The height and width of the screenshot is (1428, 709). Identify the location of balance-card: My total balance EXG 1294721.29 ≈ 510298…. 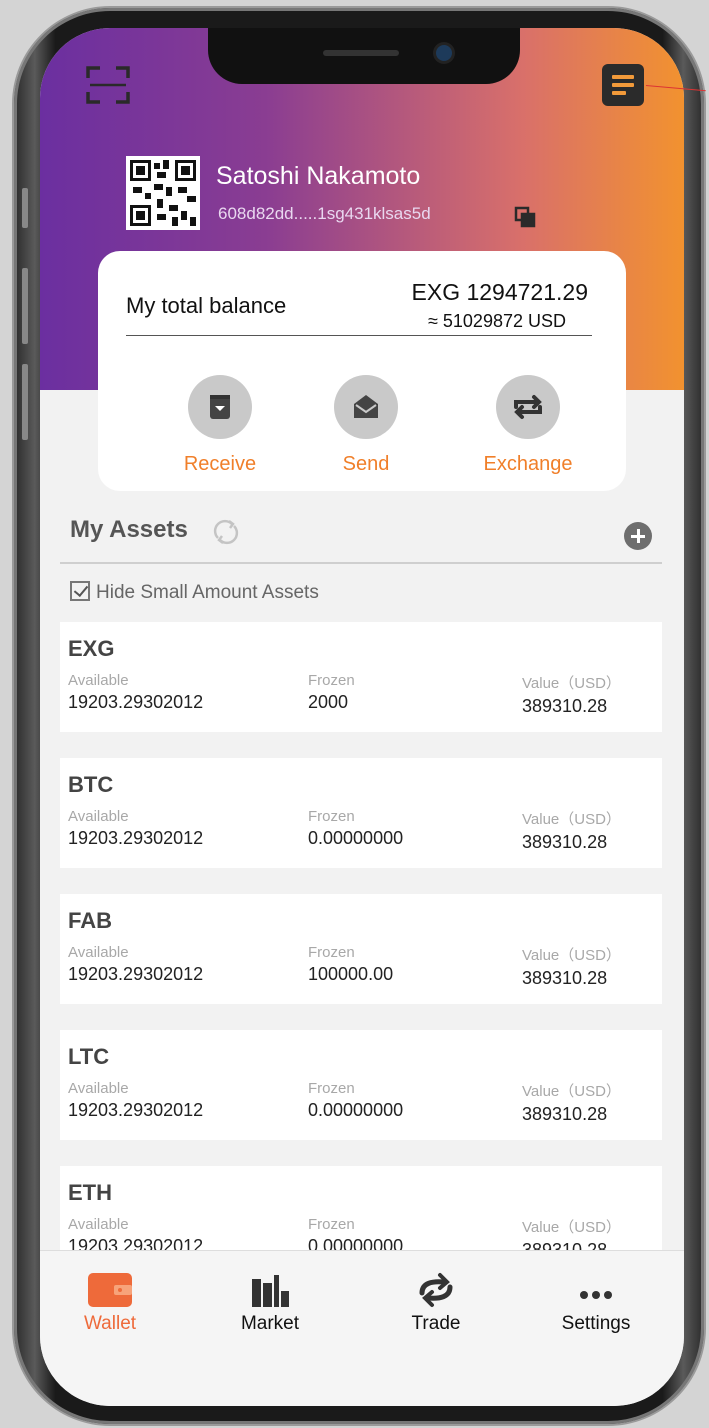
(362, 371).